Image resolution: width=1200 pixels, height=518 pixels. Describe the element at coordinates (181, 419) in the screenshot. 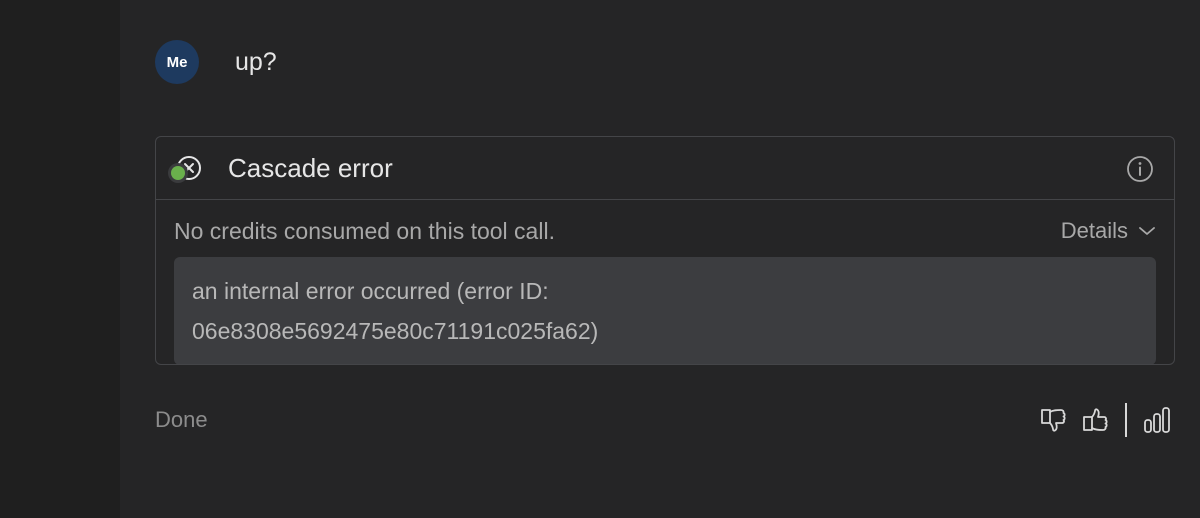

I see `status-text: Done` at that location.